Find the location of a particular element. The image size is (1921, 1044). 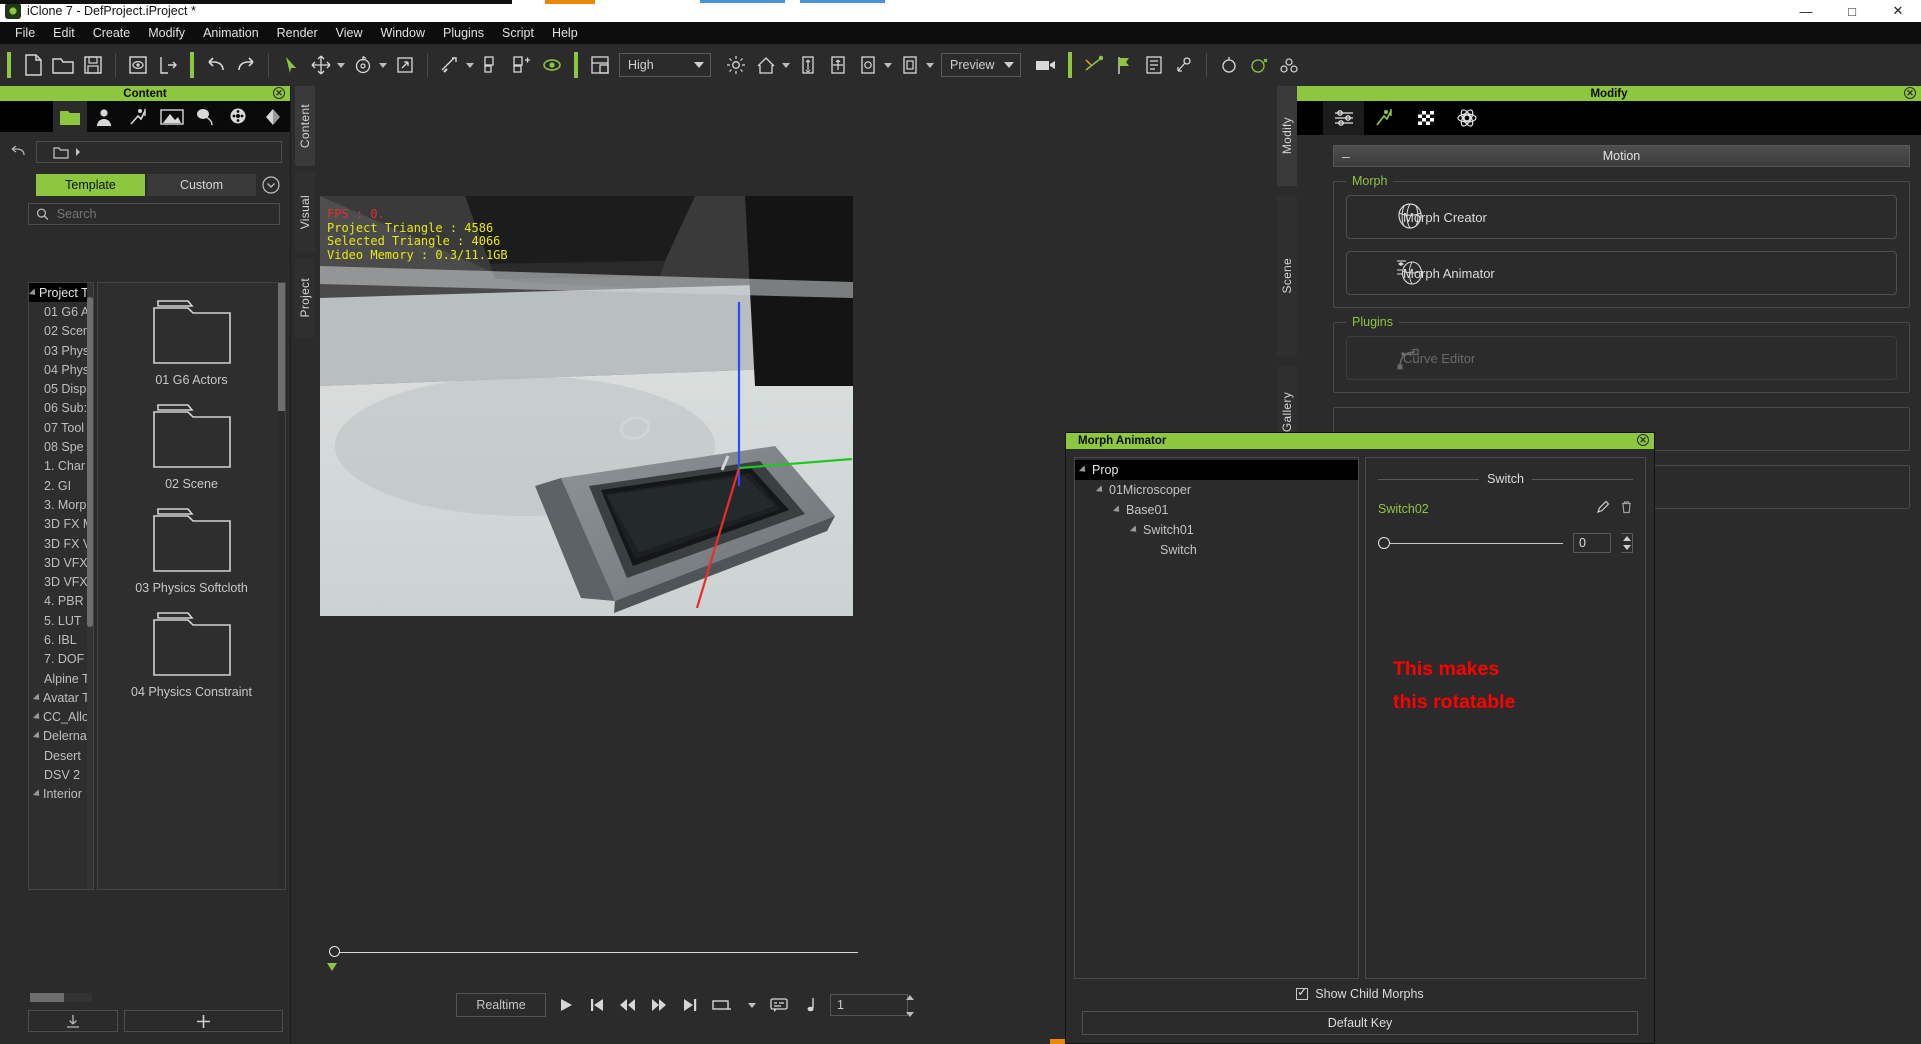

spring-icon is located at coordinates (1184, 65).